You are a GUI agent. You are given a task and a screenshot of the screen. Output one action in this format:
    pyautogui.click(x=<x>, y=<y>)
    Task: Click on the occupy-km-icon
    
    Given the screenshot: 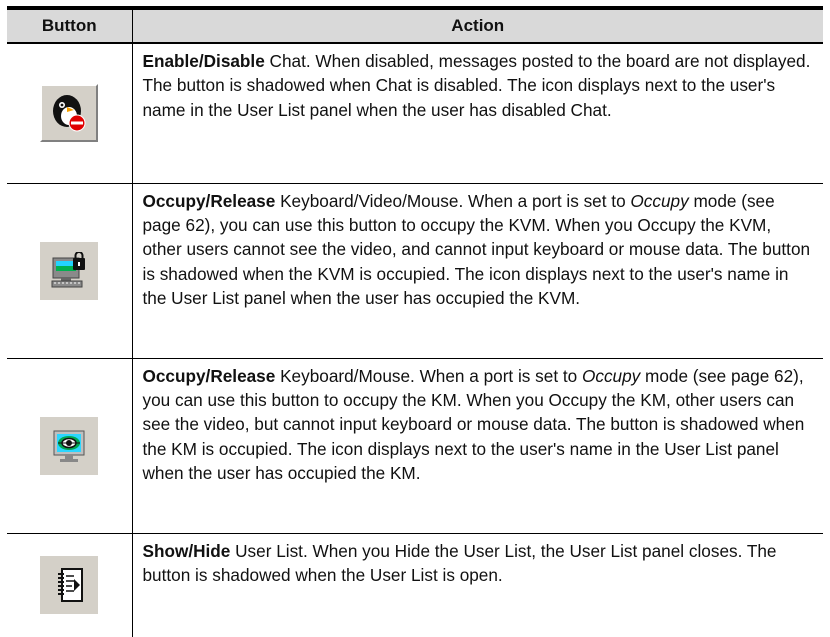 What is the action you would take?
    pyautogui.click(x=69, y=446)
    